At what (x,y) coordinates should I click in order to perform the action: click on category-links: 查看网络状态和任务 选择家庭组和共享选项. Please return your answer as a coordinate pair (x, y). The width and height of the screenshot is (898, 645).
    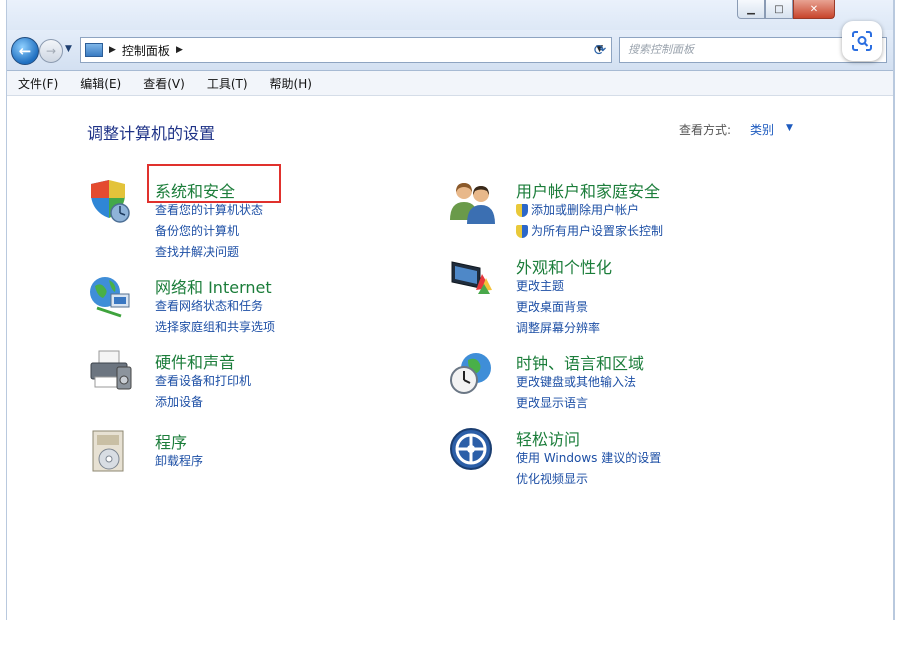
    Looking at the image, I should click on (215, 317).